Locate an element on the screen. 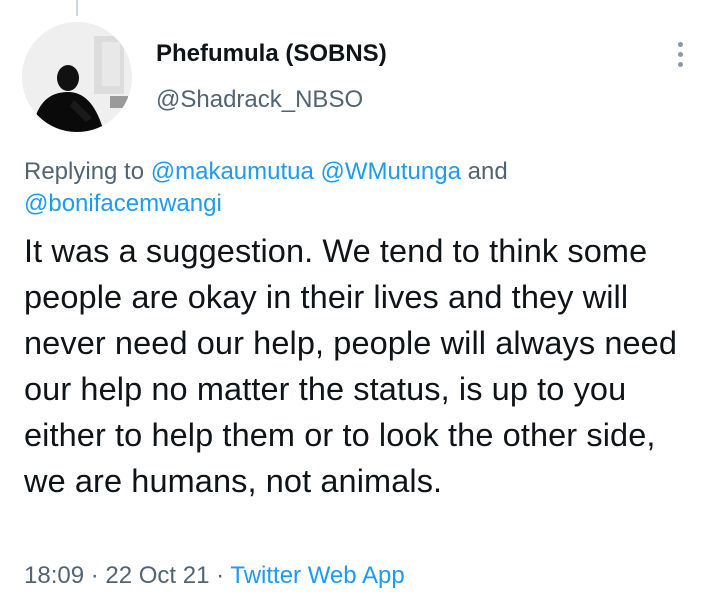  more-options-icon is located at coordinates (680, 54).